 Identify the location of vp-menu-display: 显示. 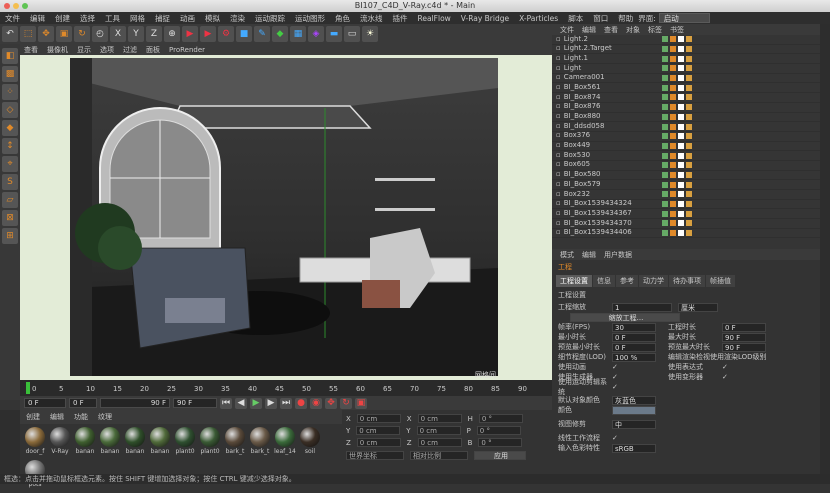
(84, 50).